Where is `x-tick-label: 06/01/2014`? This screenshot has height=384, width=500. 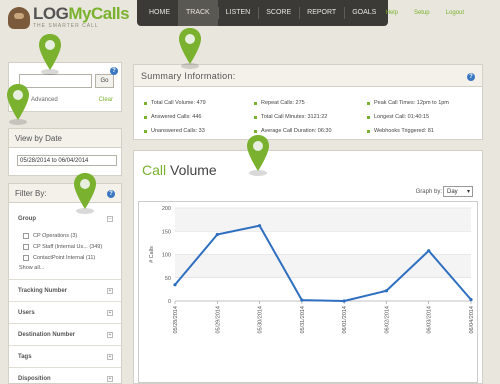 x-tick-label: 06/01/2014 is located at coordinates (345, 320).